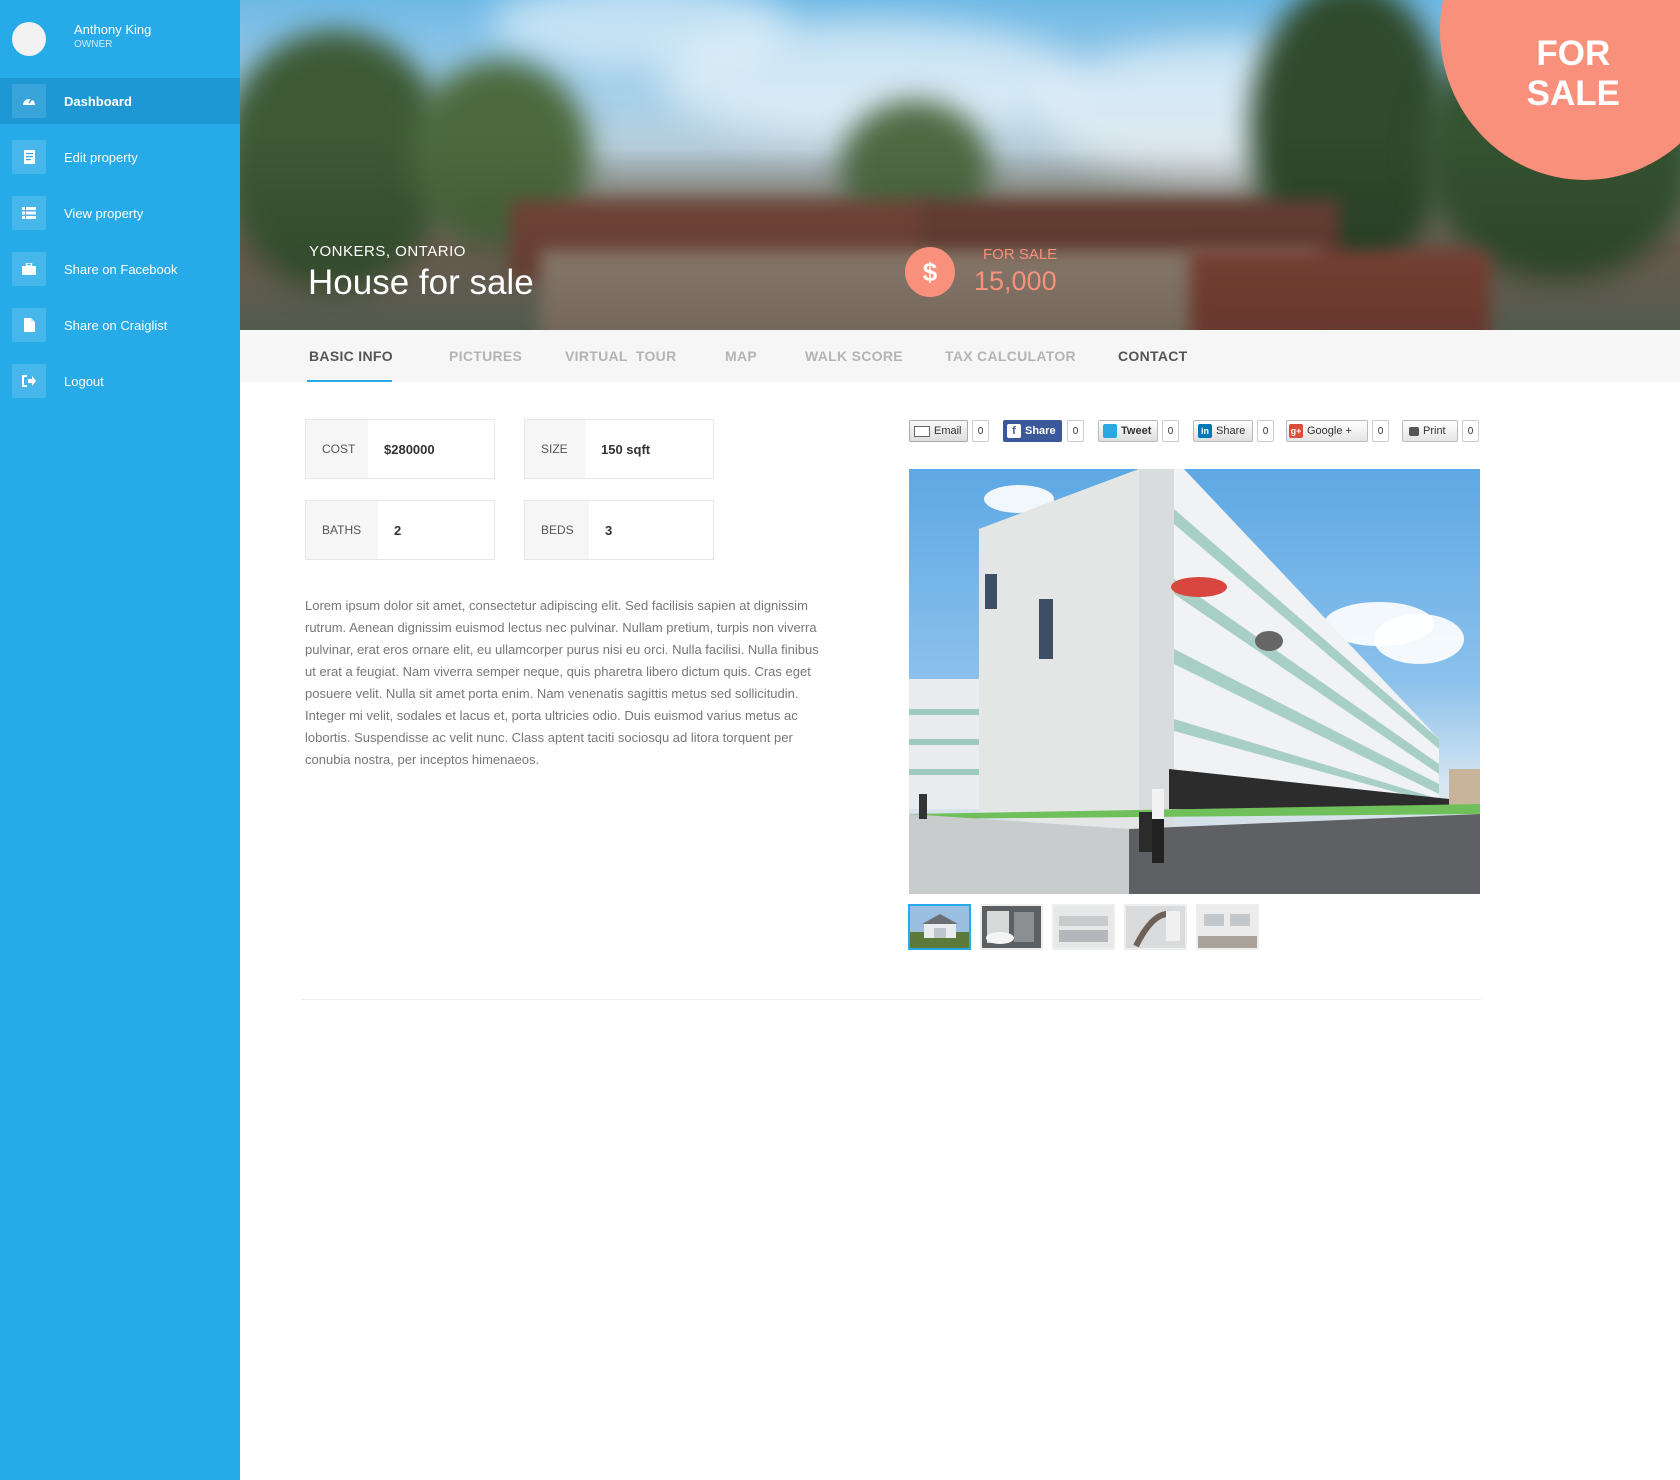  I want to click on facebook-icon: f, so click(1014, 431).